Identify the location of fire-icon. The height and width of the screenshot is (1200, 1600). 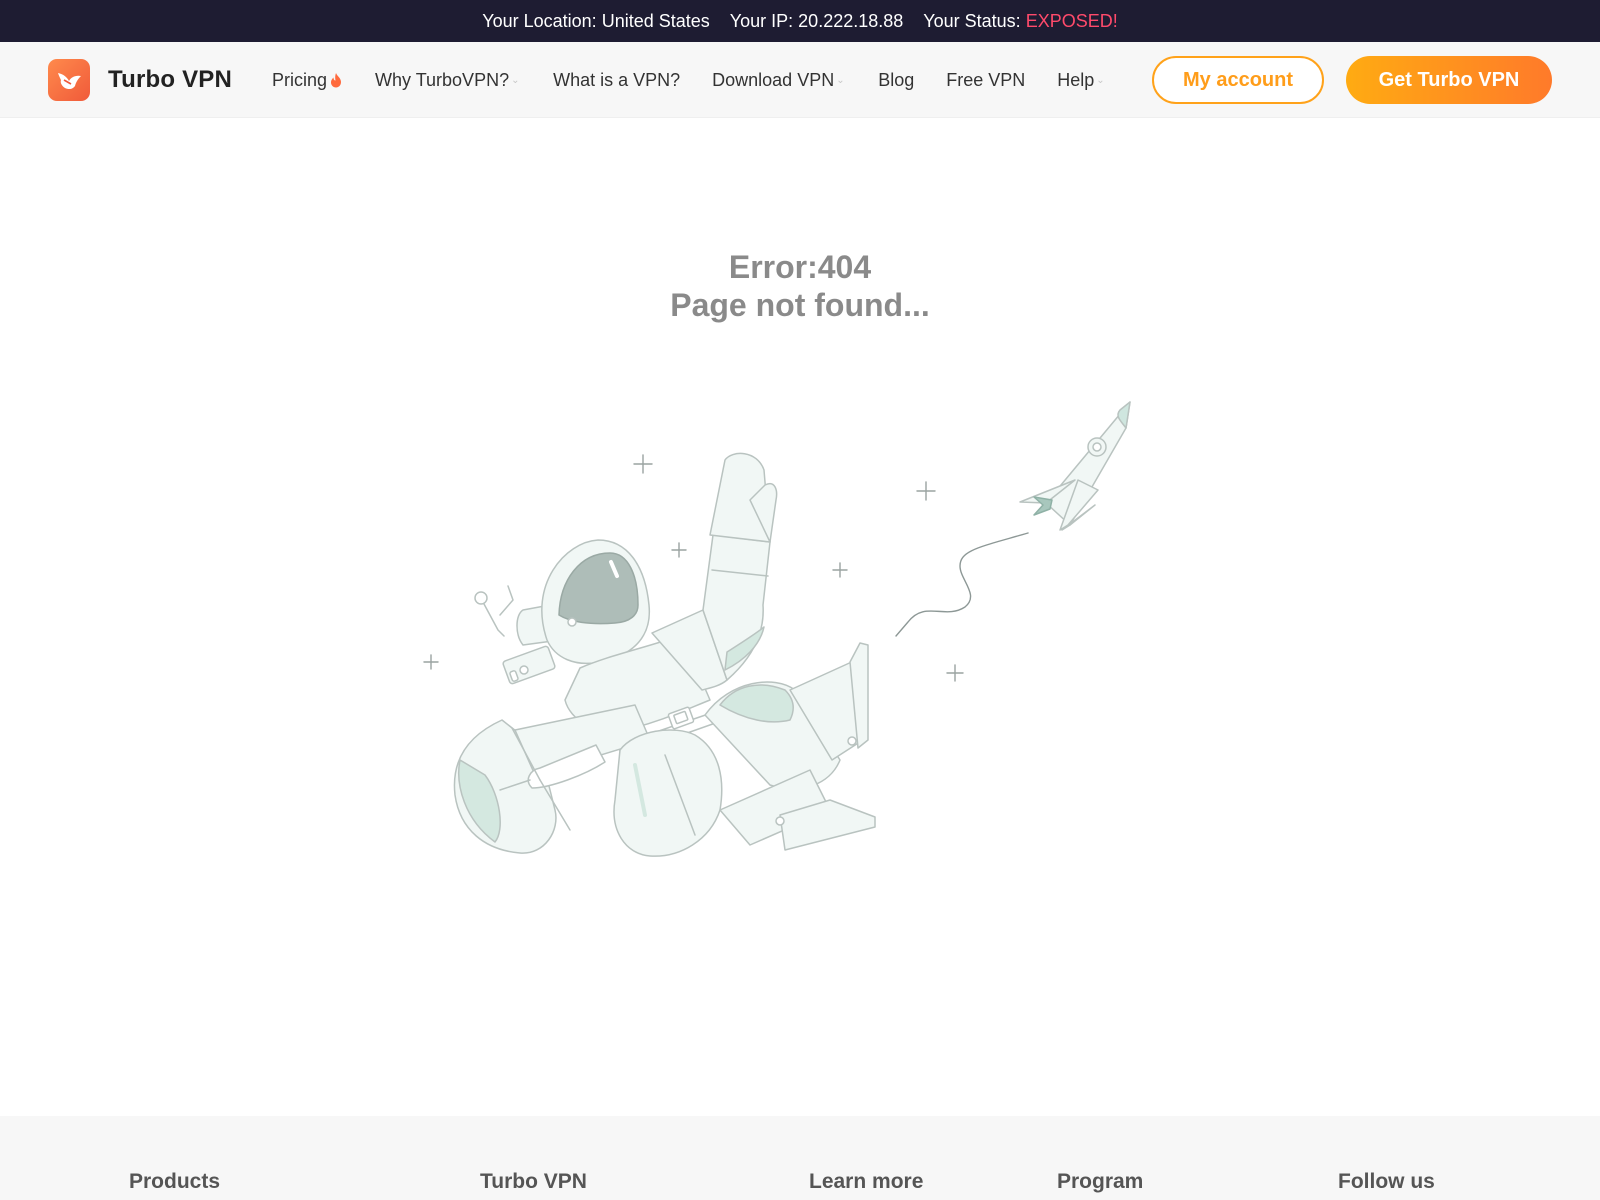
(336, 80).